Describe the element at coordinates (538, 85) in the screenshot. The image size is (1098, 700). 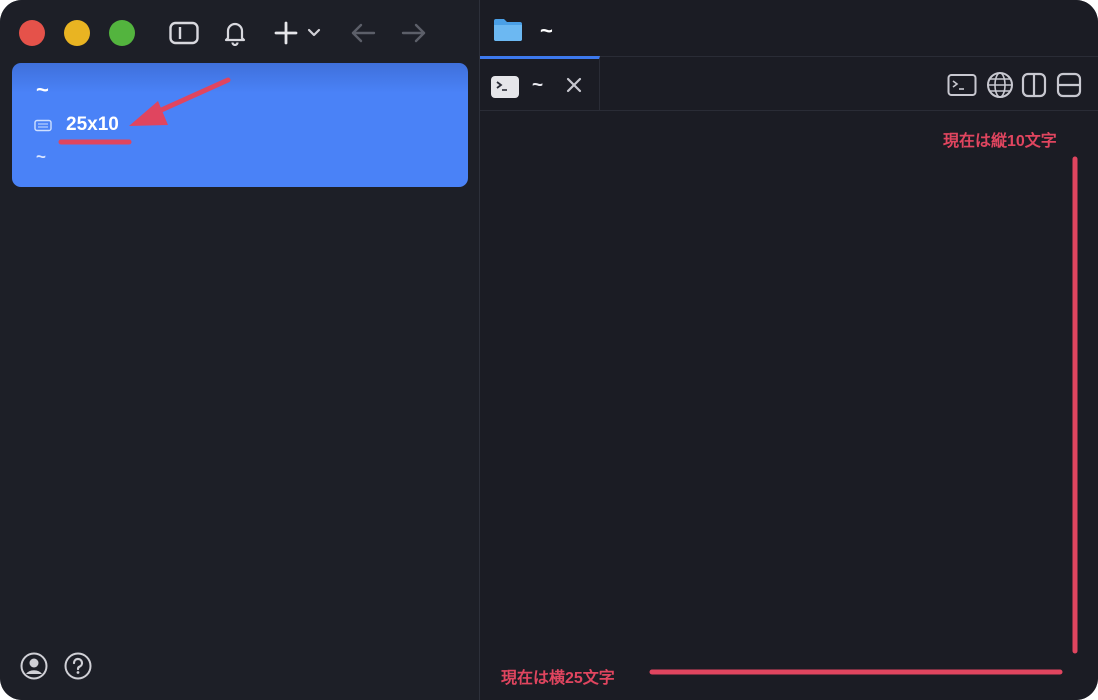
I see `tab-label: ~` at that location.